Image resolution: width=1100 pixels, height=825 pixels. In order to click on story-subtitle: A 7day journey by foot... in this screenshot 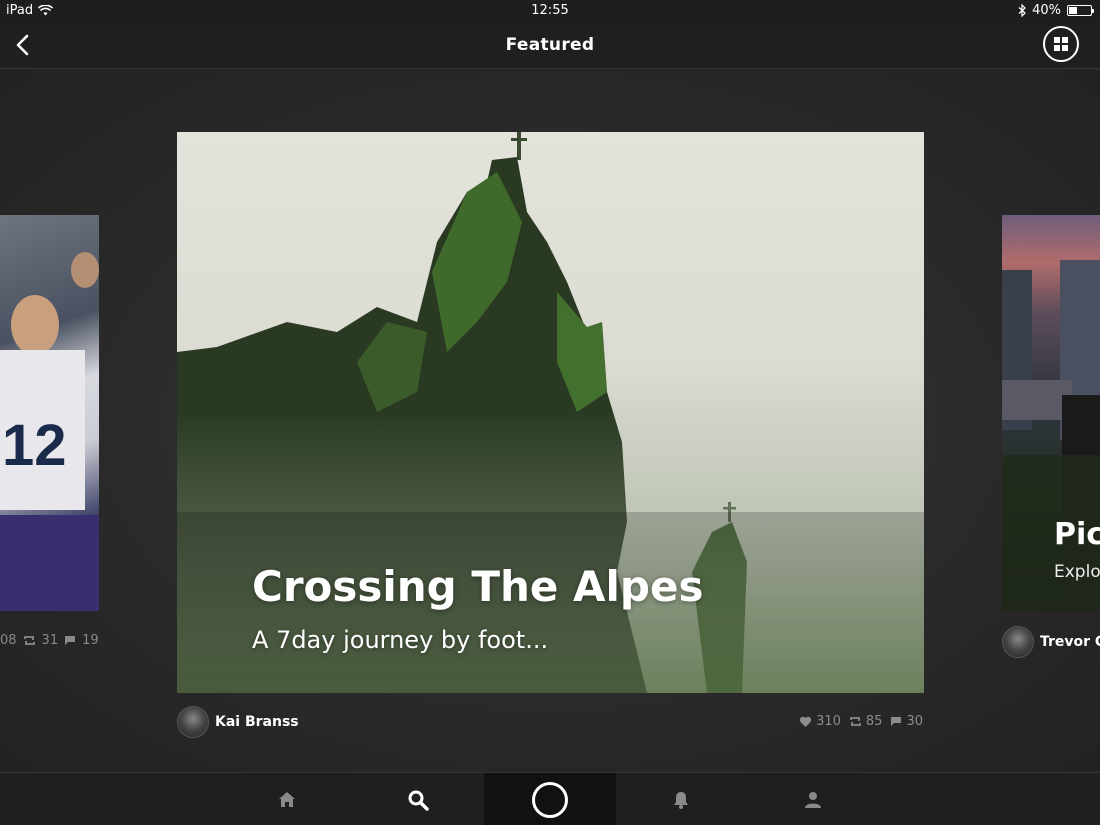, I will do `click(400, 640)`.